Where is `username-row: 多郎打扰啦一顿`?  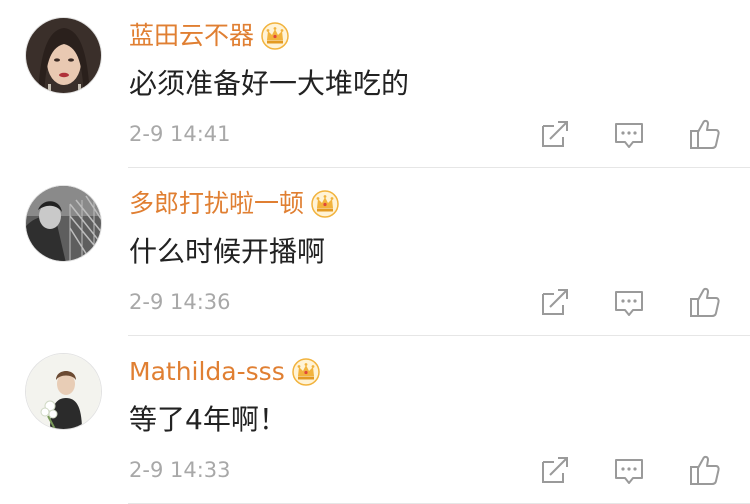 username-row: 多郎打扰啦一顿 is located at coordinates (234, 204).